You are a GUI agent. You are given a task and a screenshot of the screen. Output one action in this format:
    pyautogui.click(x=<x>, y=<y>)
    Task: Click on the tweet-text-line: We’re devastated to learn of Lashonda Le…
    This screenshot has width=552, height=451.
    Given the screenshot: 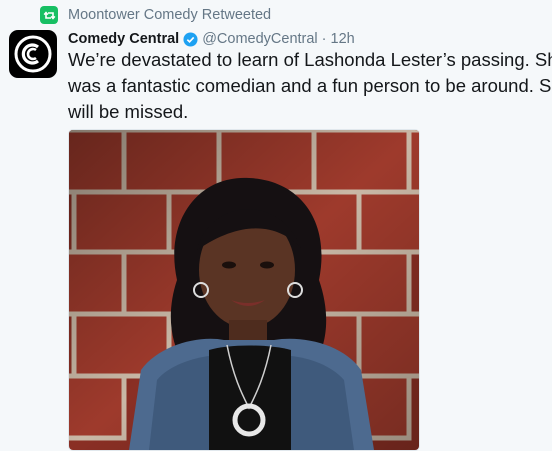 What is the action you would take?
    pyautogui.click(x=310, y=59)
    